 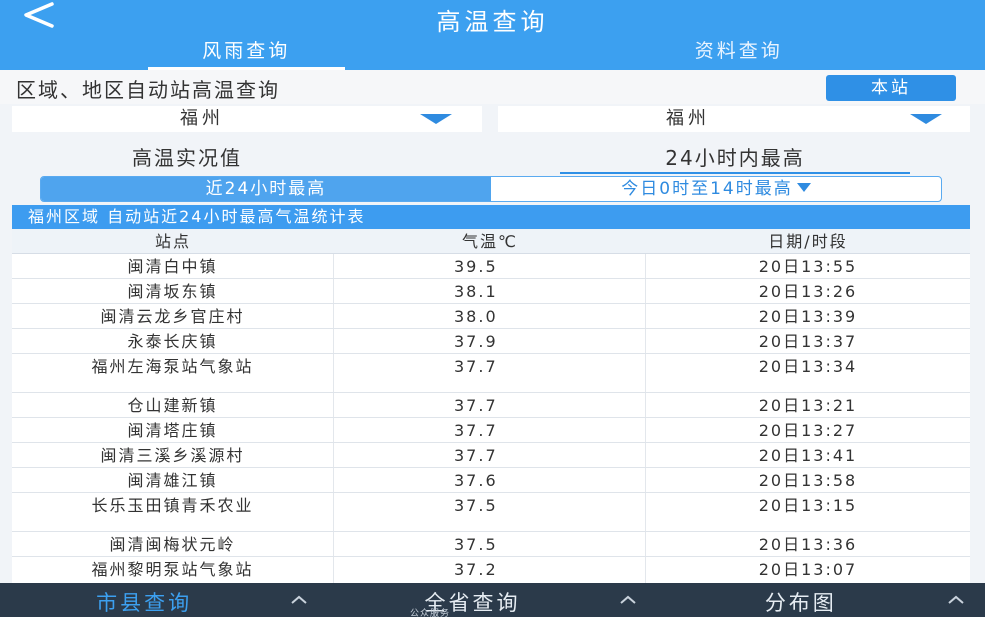 I want to click on segment-today: 今日0时至14时最高, so click(x=716, y=189).